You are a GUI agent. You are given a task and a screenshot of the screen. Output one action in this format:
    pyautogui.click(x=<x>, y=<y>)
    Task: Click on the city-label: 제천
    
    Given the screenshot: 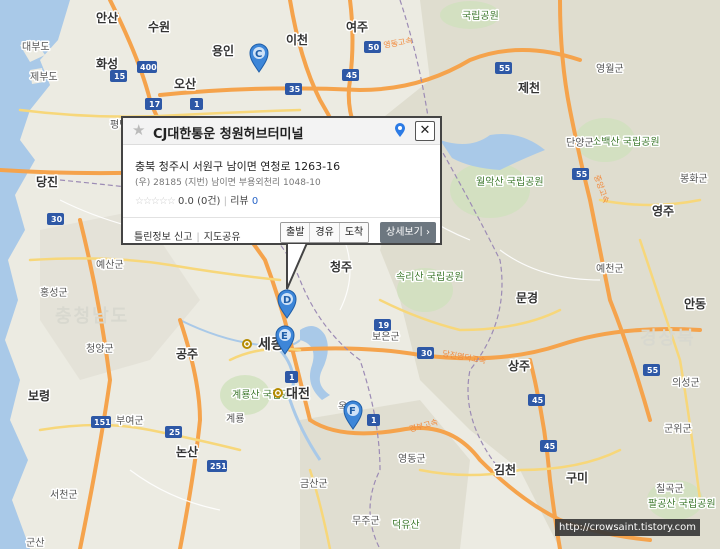 What is the action you would take?
    pyautogui.click(x=529, y=87)
    